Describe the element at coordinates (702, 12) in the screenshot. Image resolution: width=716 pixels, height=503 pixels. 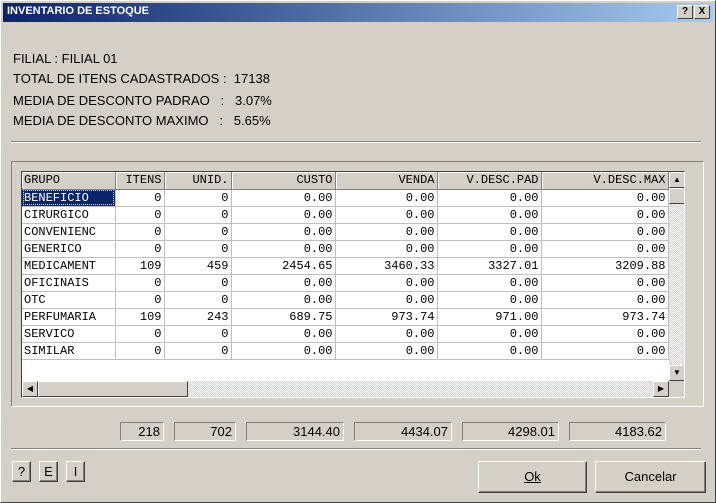
I see `close-button: X` at that location.